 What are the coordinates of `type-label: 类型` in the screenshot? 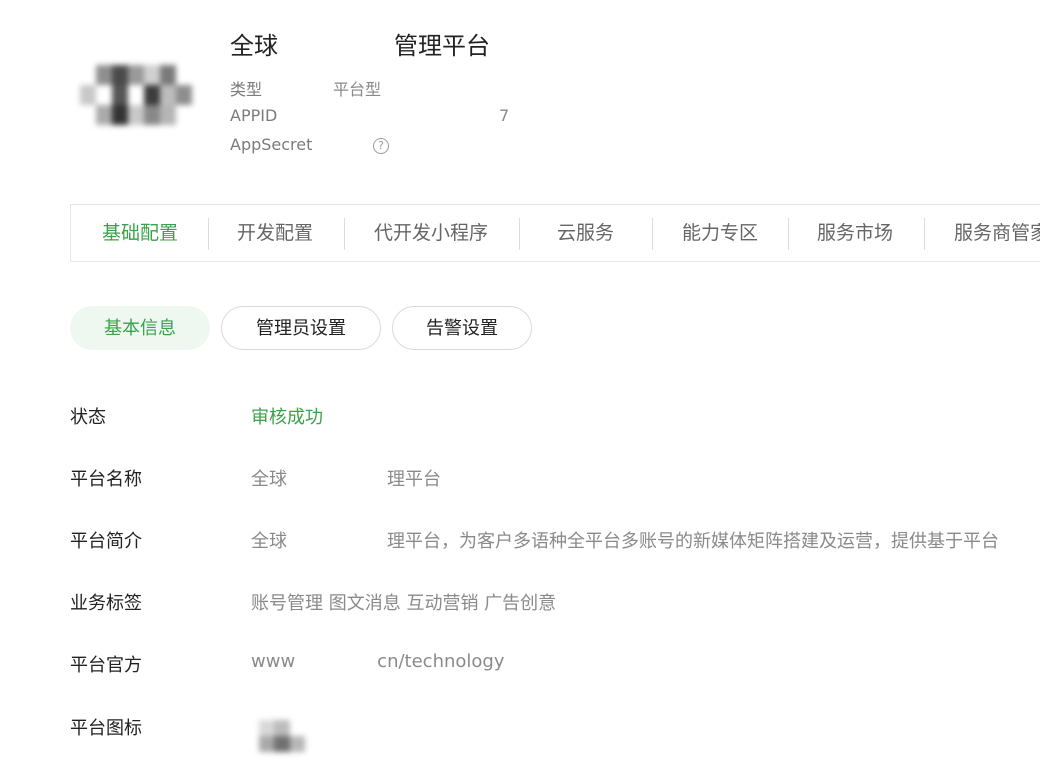 It's located at (246, 89).